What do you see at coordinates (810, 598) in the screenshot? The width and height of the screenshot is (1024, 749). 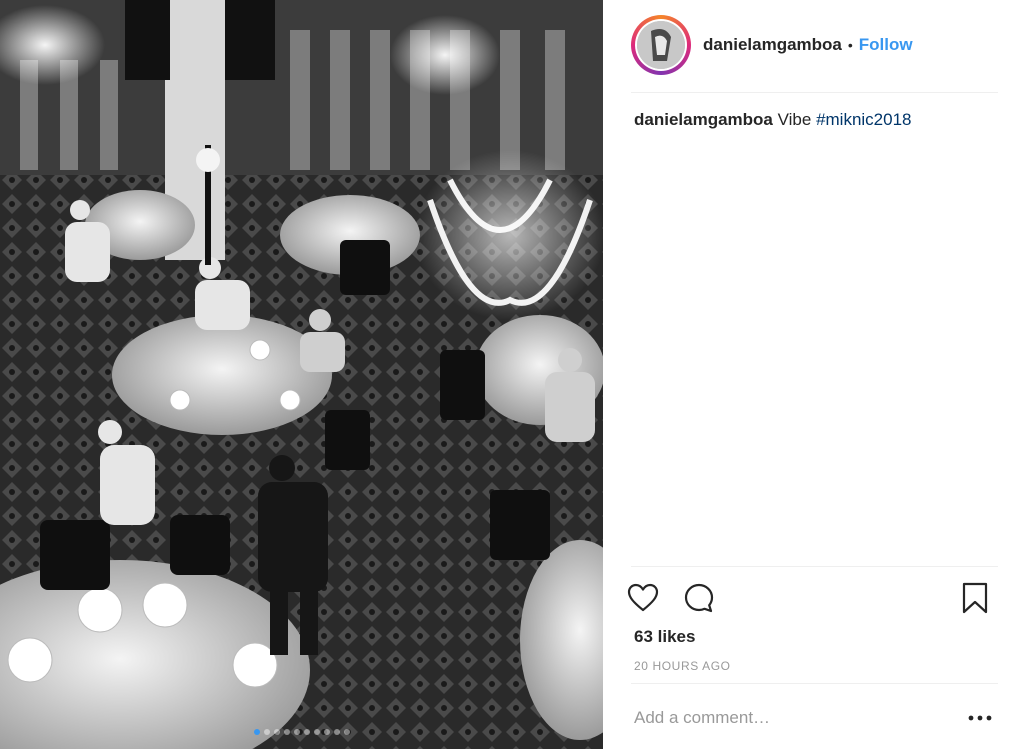 I see `post-actions` at bounding box center [810, 598].